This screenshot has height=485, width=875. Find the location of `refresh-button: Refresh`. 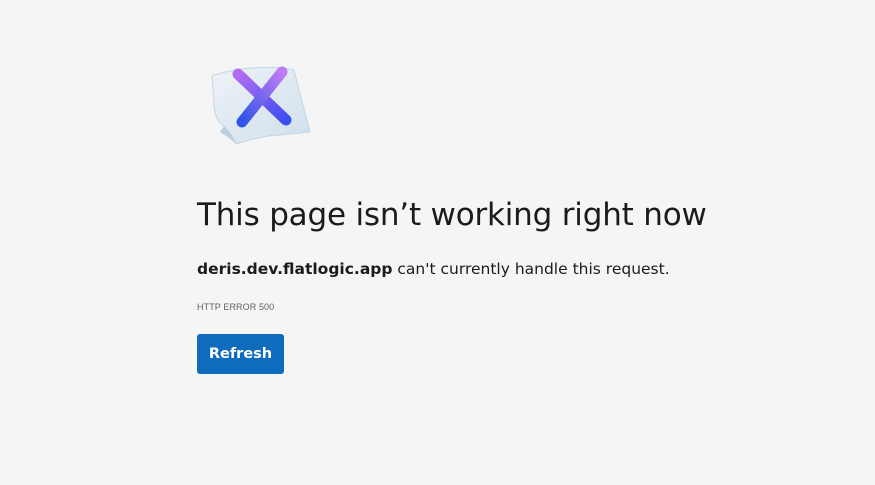

refresh-button: Refresh is located at coordinates (240, 354).